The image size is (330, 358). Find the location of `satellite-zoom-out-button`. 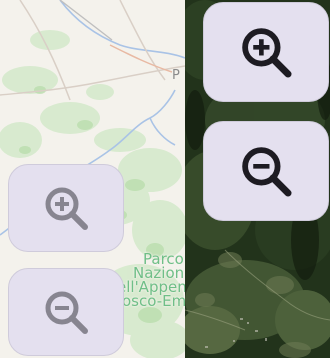

satellite-zoom-out-button is located at coordinates (266, 171).